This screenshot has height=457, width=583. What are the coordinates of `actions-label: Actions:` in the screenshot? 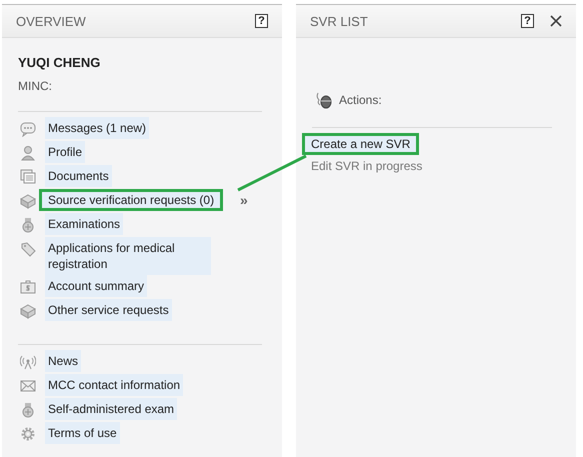 It's located at (360, 100).